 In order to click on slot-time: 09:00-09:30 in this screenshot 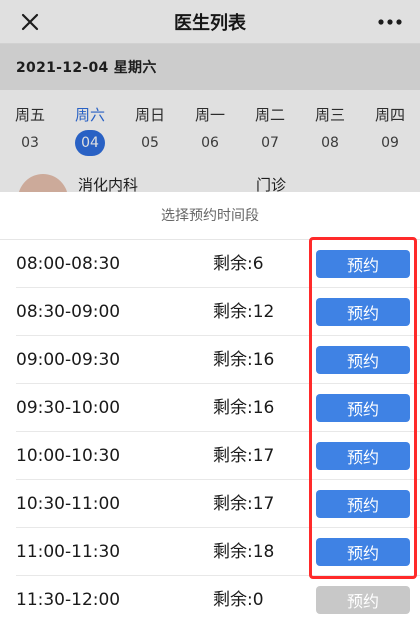, I will do `click(68, 360)`.